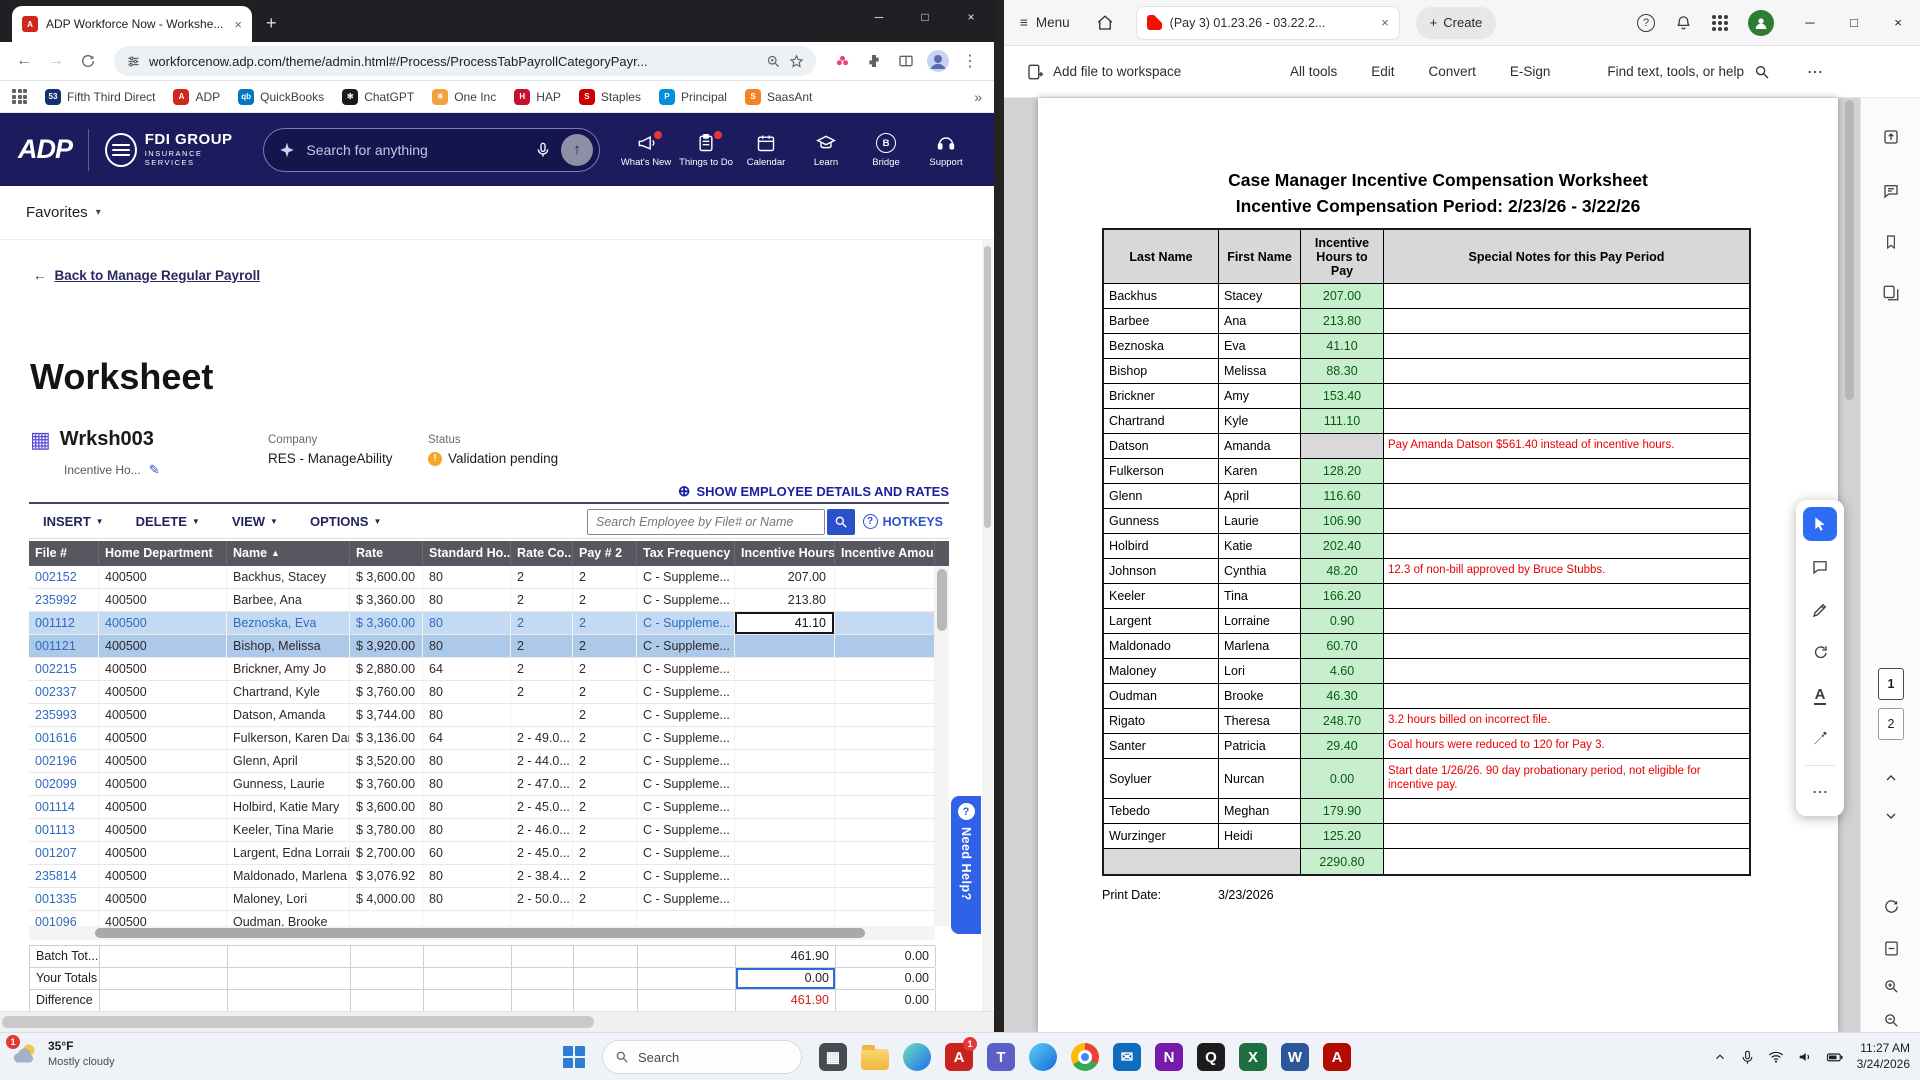  What do you see at coordinates (288, 853) in the screenshot?
I see `cell-name: Largent, Edna Lorraine` at bounding box center [288, 853].